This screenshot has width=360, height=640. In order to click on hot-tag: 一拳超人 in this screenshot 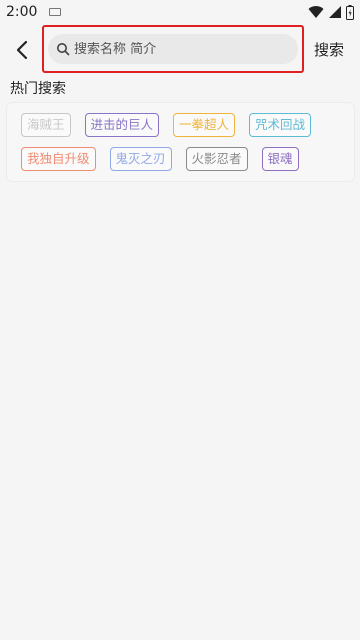, I will do `click(204, 125)`.